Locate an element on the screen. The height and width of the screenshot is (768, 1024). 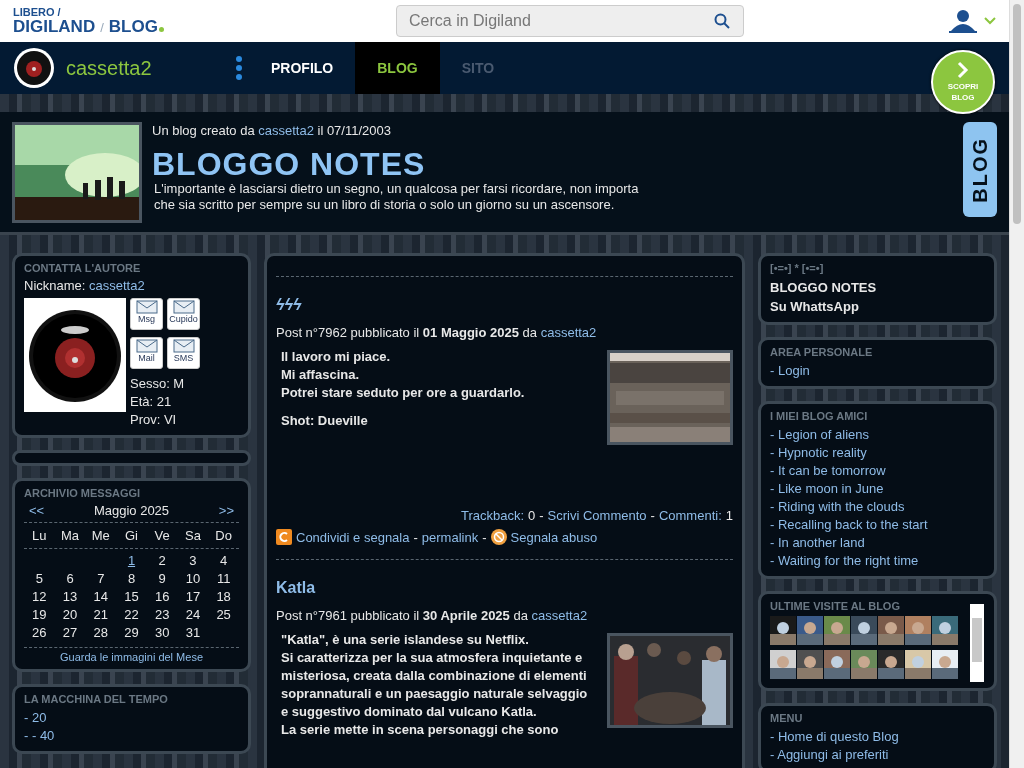
calendar-day: 29 is located at coordinates (131, 633).